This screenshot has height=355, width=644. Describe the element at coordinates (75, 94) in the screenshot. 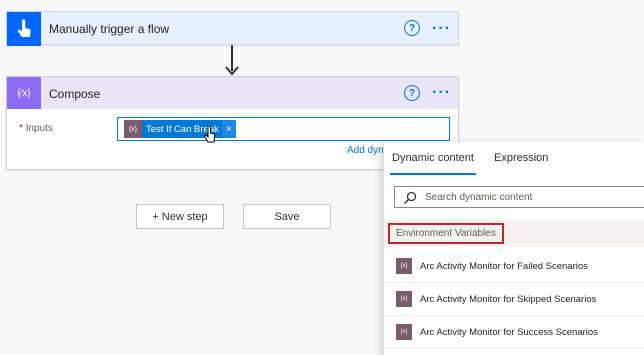

I see `compose-title: Compose` at that location.